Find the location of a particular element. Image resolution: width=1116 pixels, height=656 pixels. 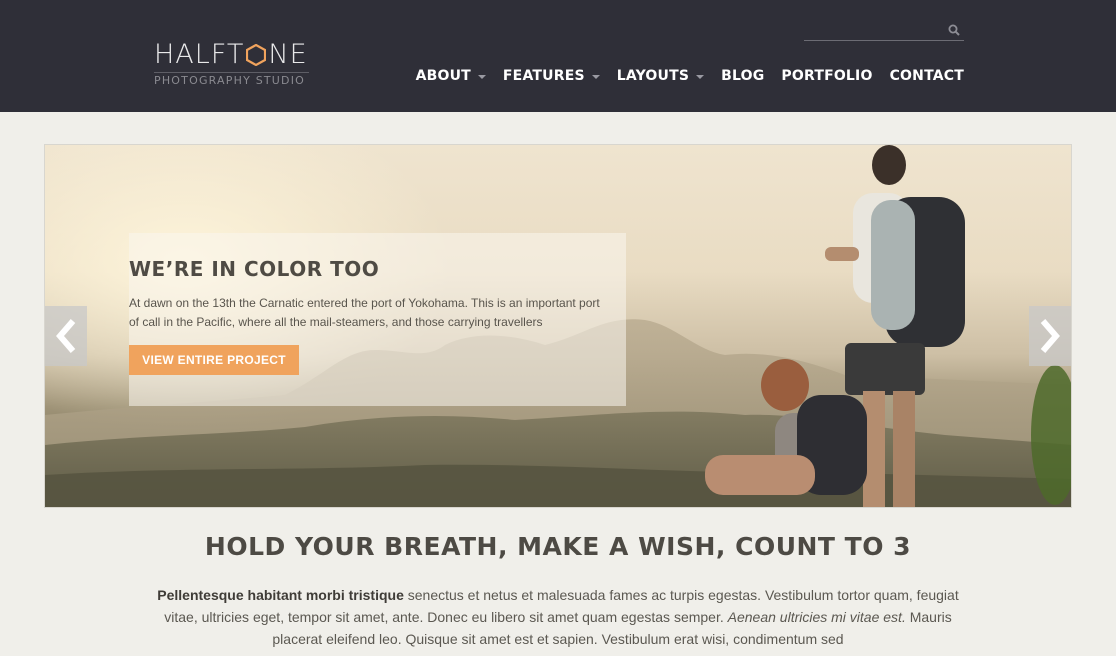

slider-prev-button is located at coordinates (66, 336).